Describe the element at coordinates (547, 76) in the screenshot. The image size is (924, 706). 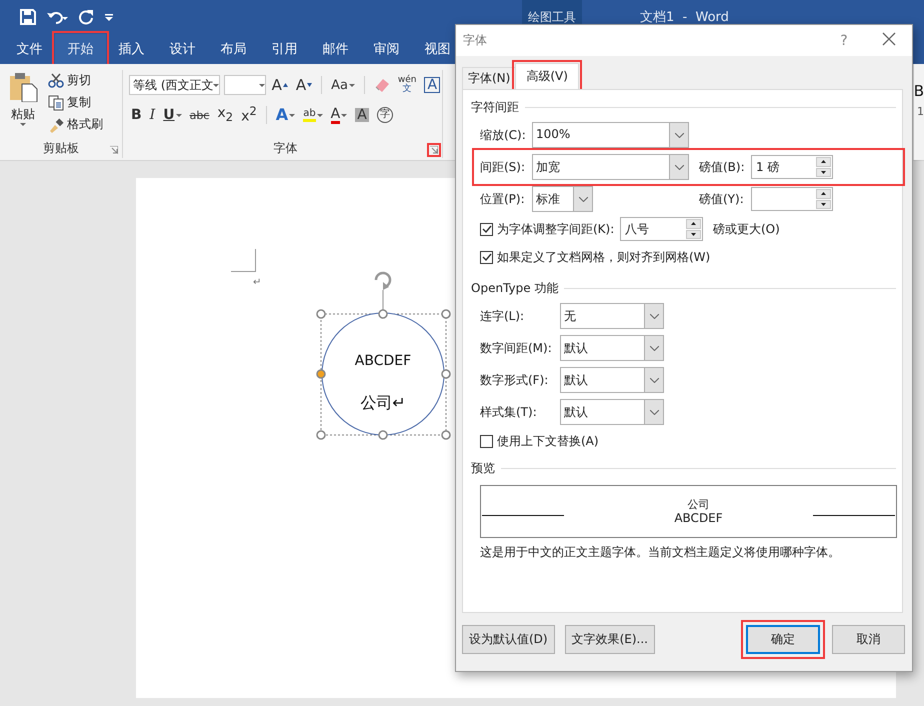
I see `dialog-tab: 高级(V)` at that location.